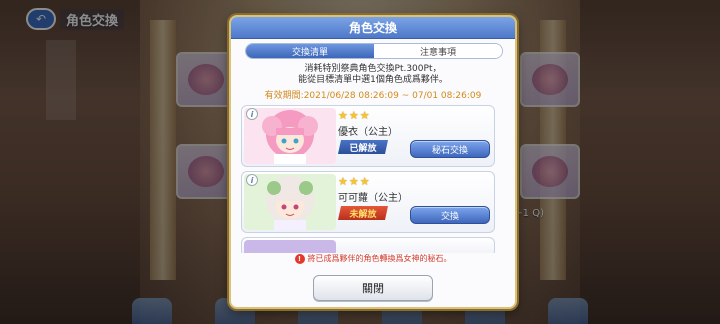 The image size is (720, 324). I want to click on period-value: 2021/06/28 08:26:09 ~ 07/01 08:26:09, so click(392, 96).